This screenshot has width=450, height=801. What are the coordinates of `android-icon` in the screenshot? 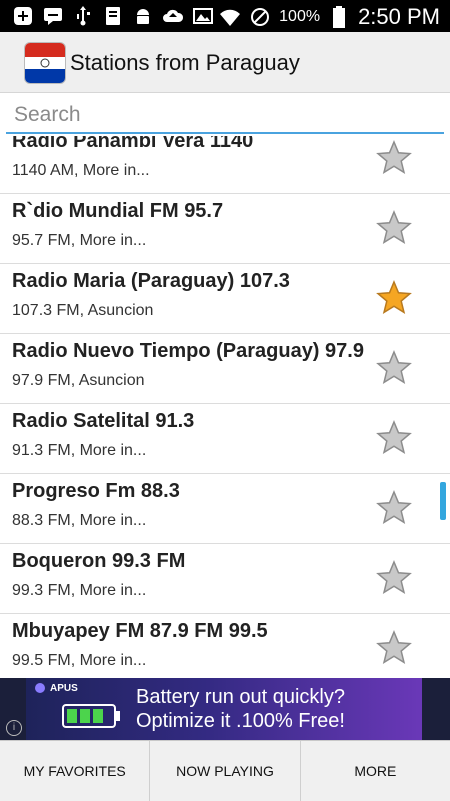 It's located at (143, 16).